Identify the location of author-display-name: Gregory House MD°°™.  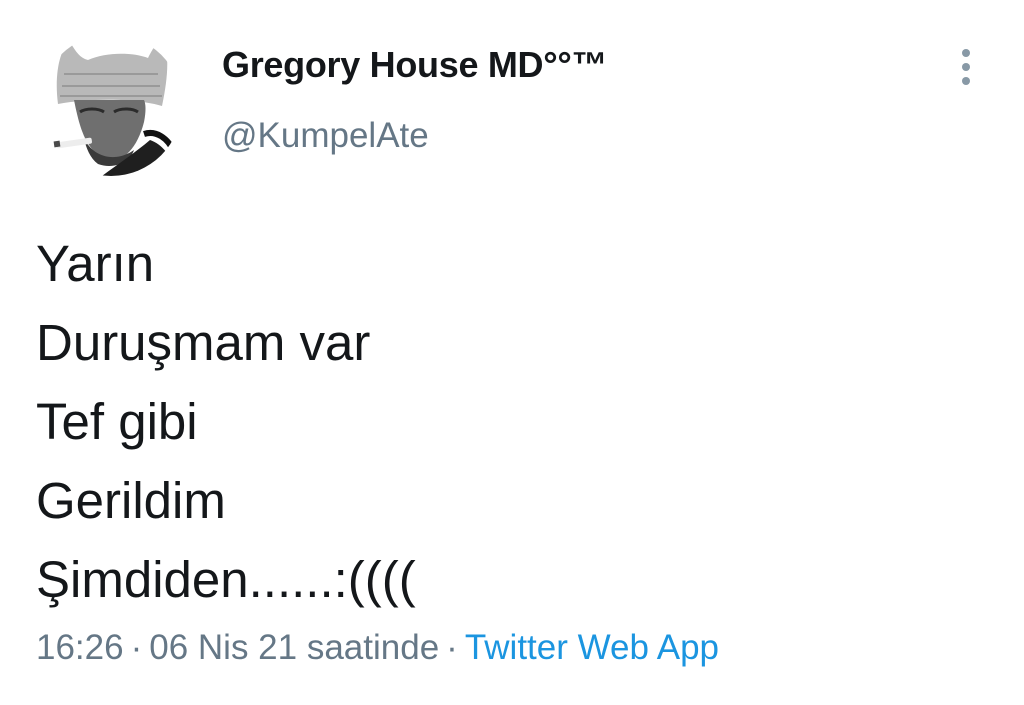
(414, 65).